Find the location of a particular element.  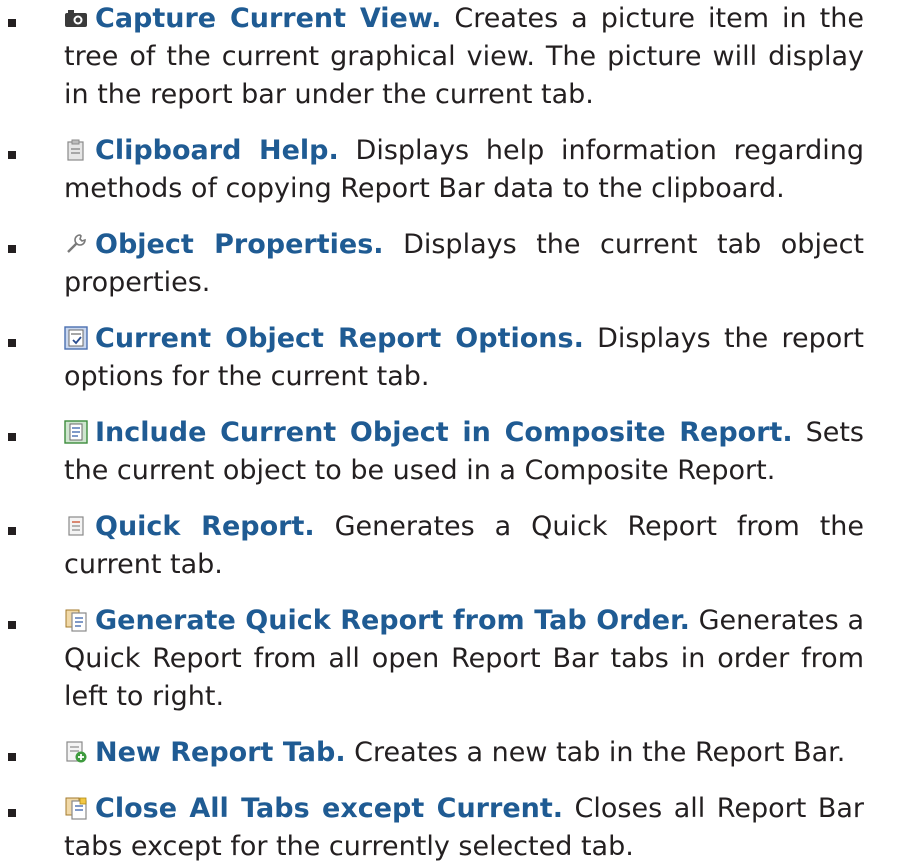

item-title: Quick Report. is located at coordinates (205, 526).